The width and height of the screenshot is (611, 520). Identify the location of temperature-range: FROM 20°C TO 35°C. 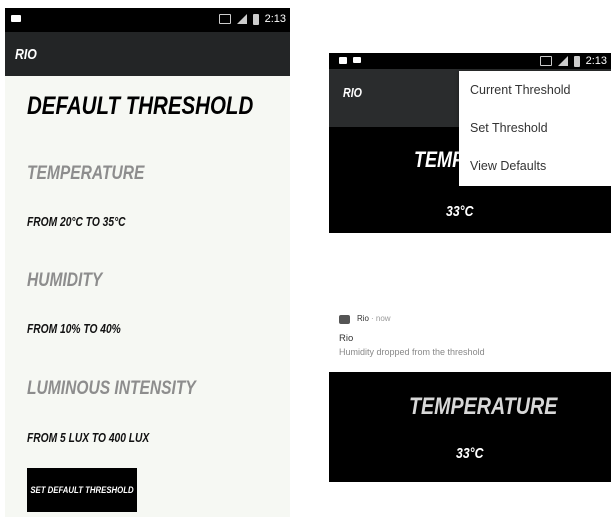
(76, 222).